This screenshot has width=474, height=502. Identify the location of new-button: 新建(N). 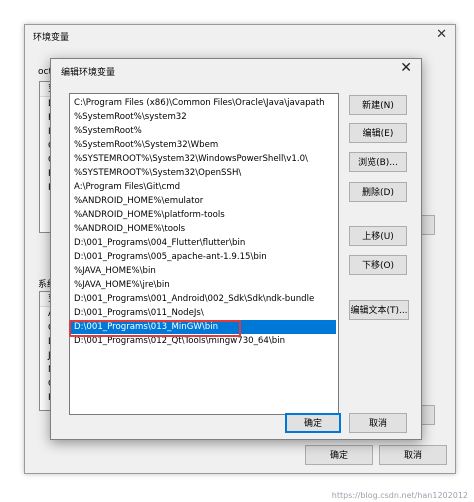
(378, 105).